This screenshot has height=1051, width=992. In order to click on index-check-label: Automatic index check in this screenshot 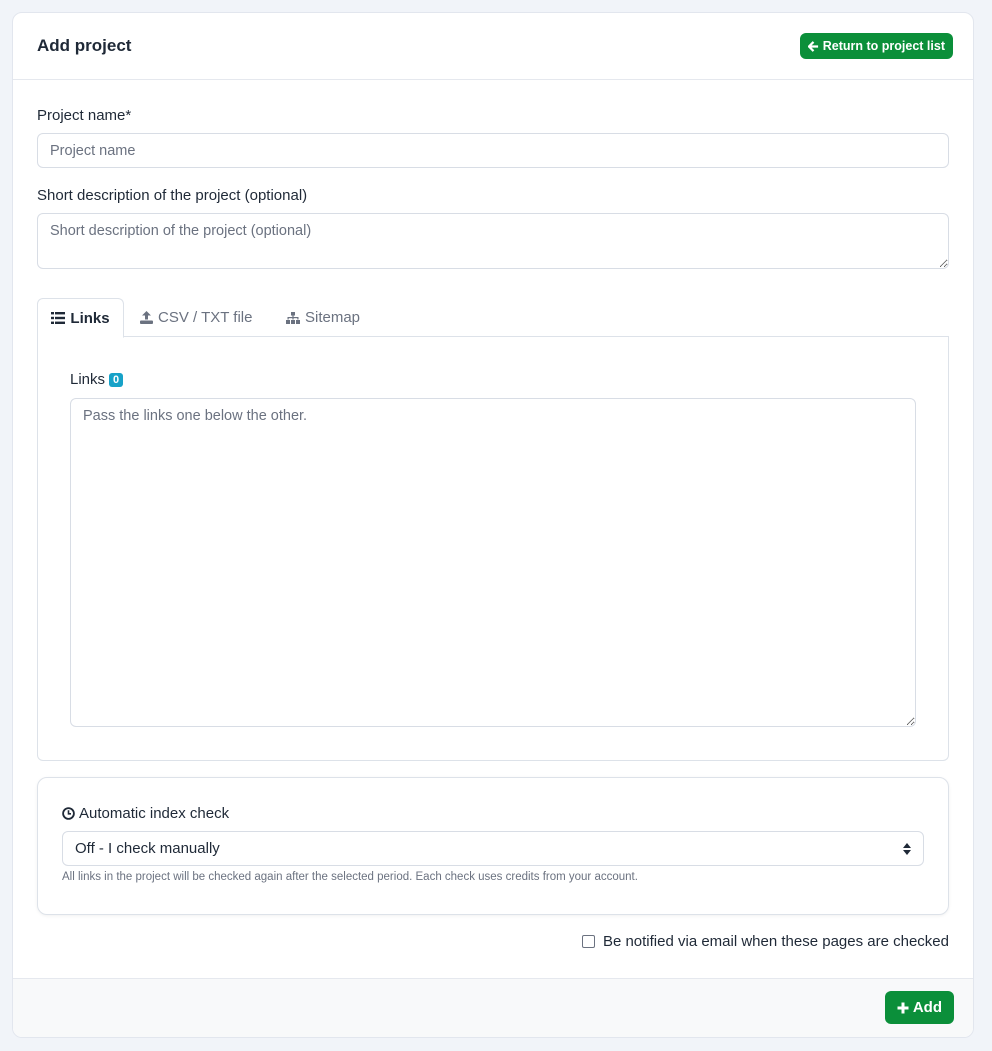, I will do `click(154, 813)`.